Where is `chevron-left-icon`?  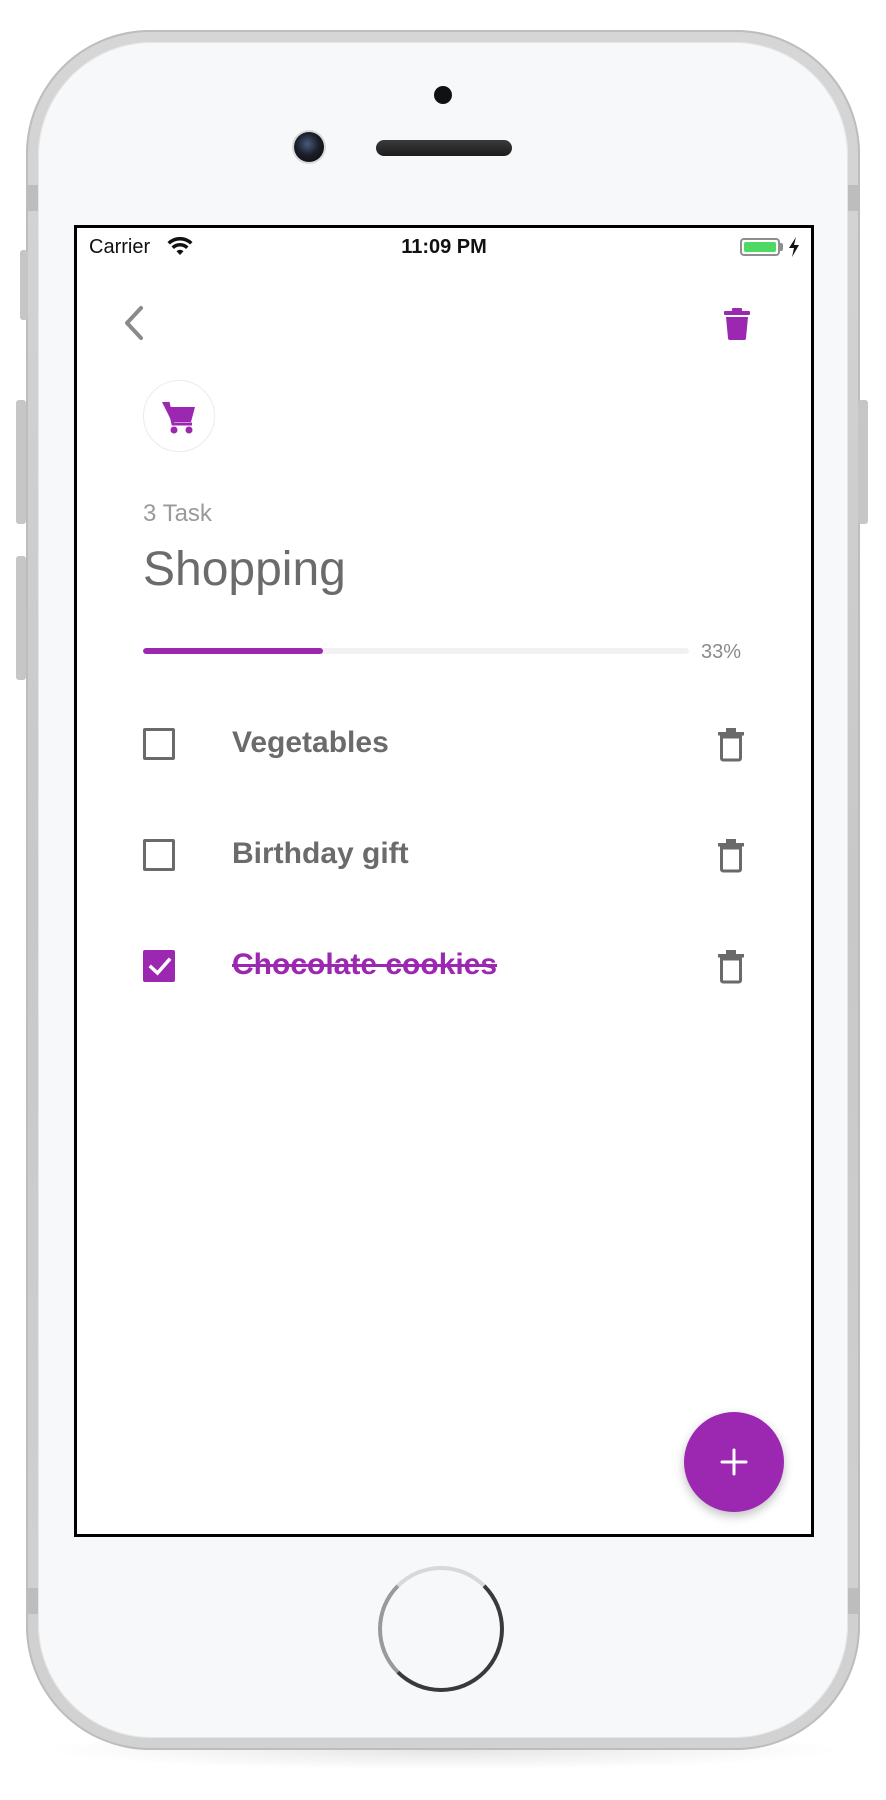
chevron-left-icon is located at coordinates (134, 323).